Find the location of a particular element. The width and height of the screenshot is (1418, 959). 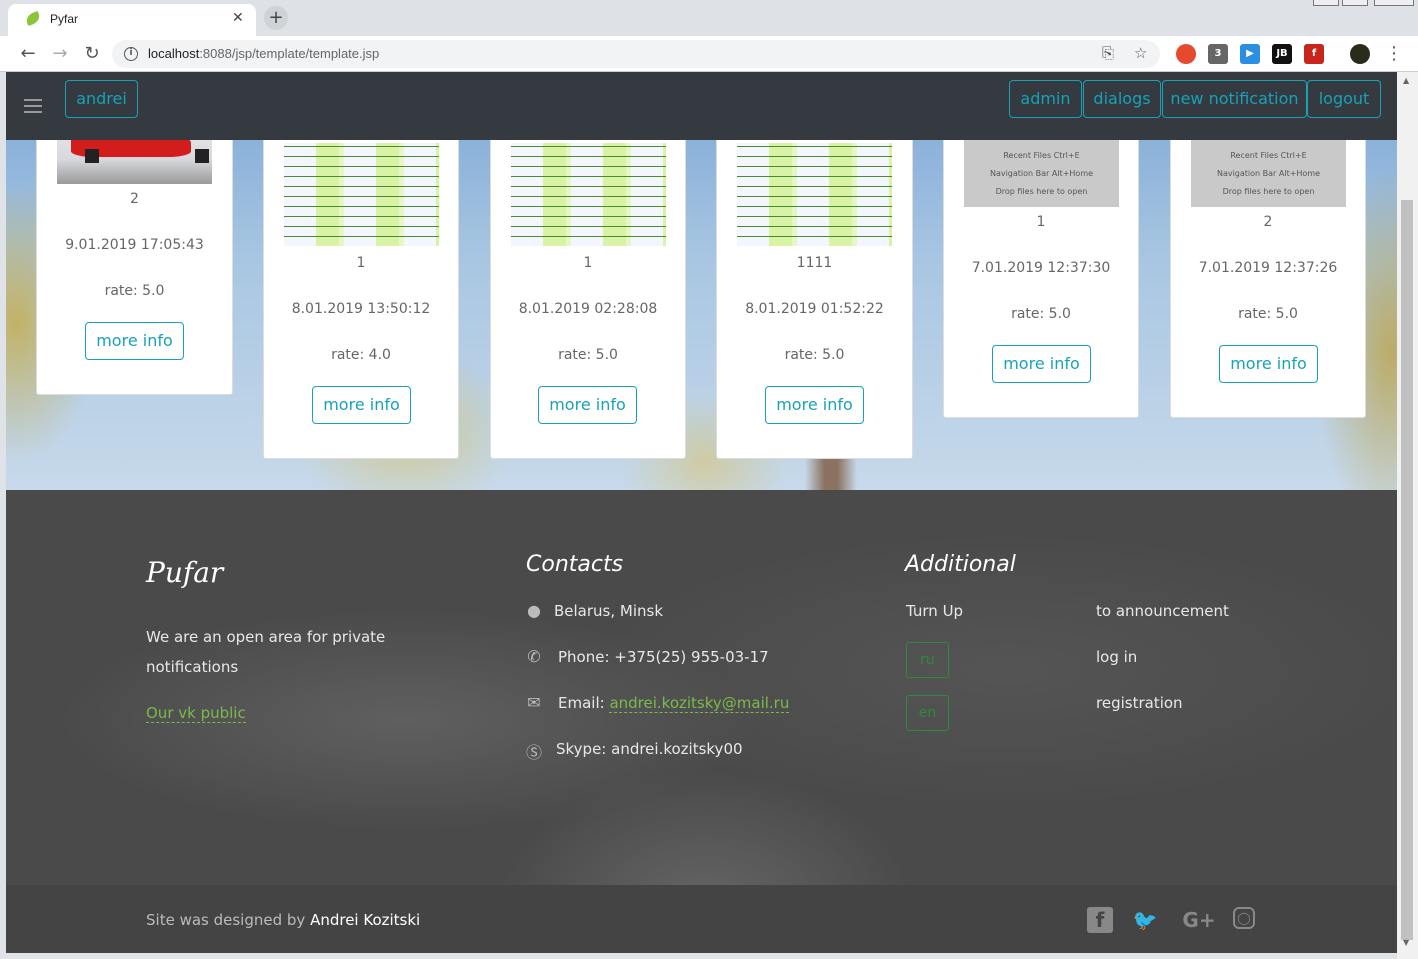

registration-link: registration is located at coordinates (1139, 703).